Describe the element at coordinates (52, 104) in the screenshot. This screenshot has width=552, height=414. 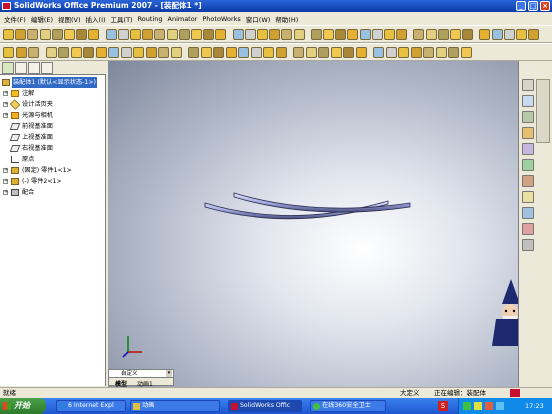
I see `tree-node-design-binder: + 设计活页夹` at that location.